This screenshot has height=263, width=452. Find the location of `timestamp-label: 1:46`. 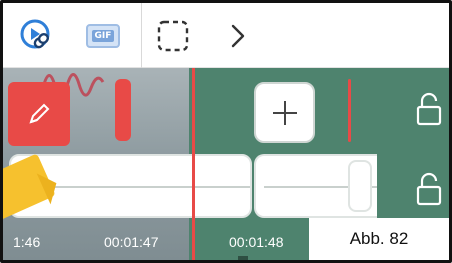

timestamp-label: 1:46 is located at coordinates (27, 242).